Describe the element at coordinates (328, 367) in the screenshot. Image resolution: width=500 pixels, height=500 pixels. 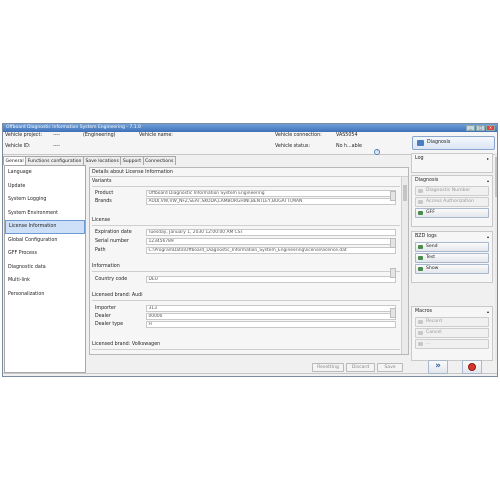
I see `resetting-button: Resetting` at that location.